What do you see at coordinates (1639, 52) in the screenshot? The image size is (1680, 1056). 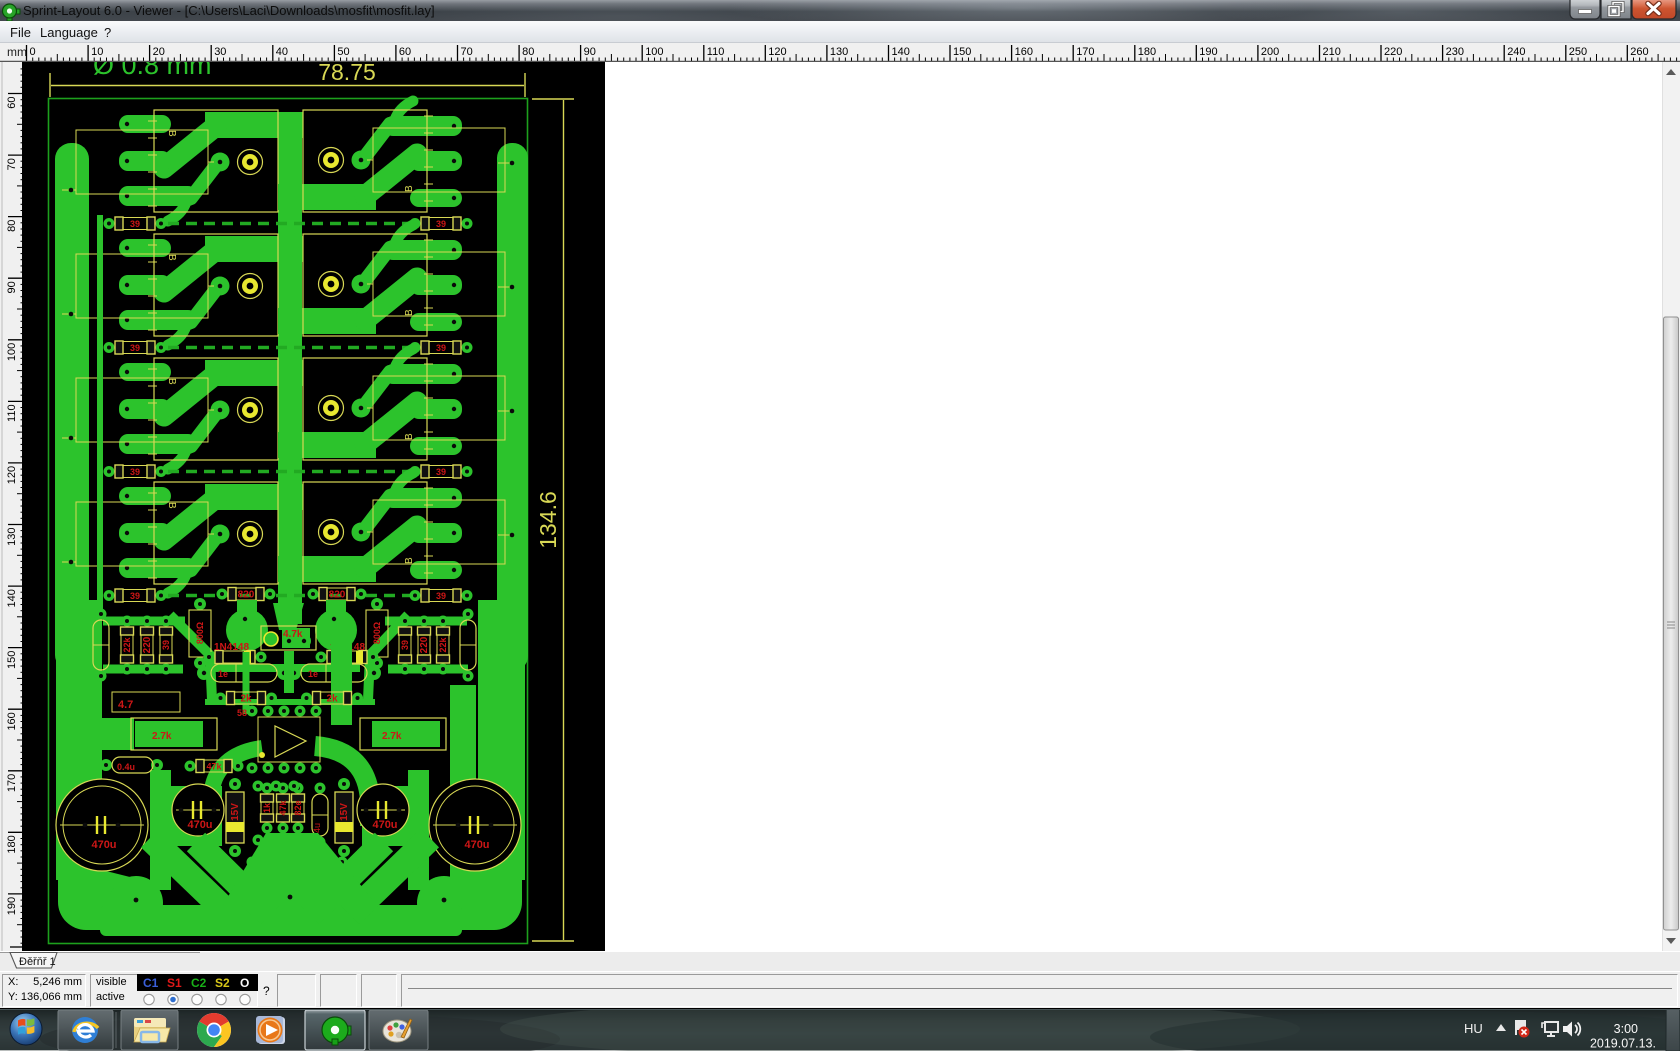 I see `svg-text: 260` at bounding box center [1639, 52].